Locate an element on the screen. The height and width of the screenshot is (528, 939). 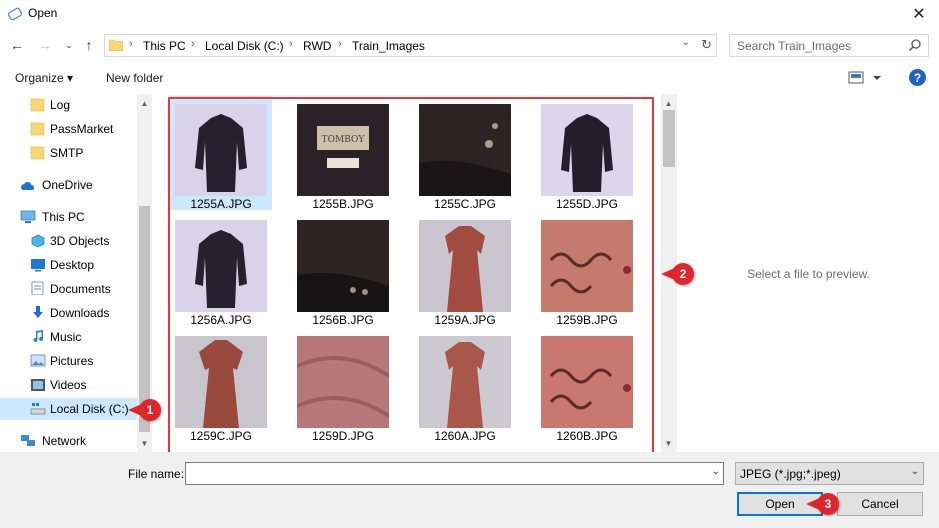
breadcrumb-this-pc: This PC is located at coordinates (164, 46).